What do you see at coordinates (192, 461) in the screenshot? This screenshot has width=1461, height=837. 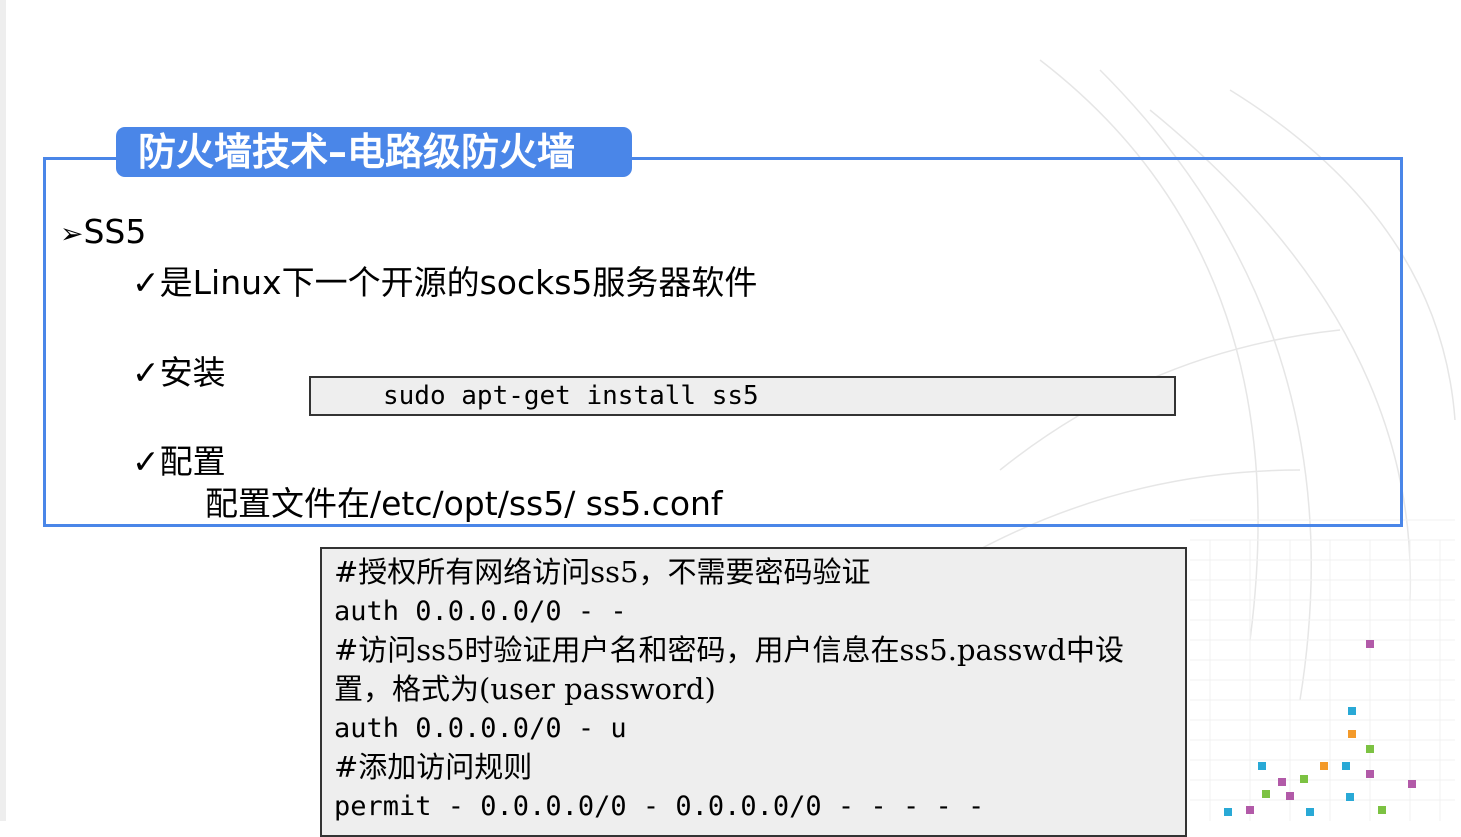 I see `item-config-label: 配置` at bounding box center [192, 461].